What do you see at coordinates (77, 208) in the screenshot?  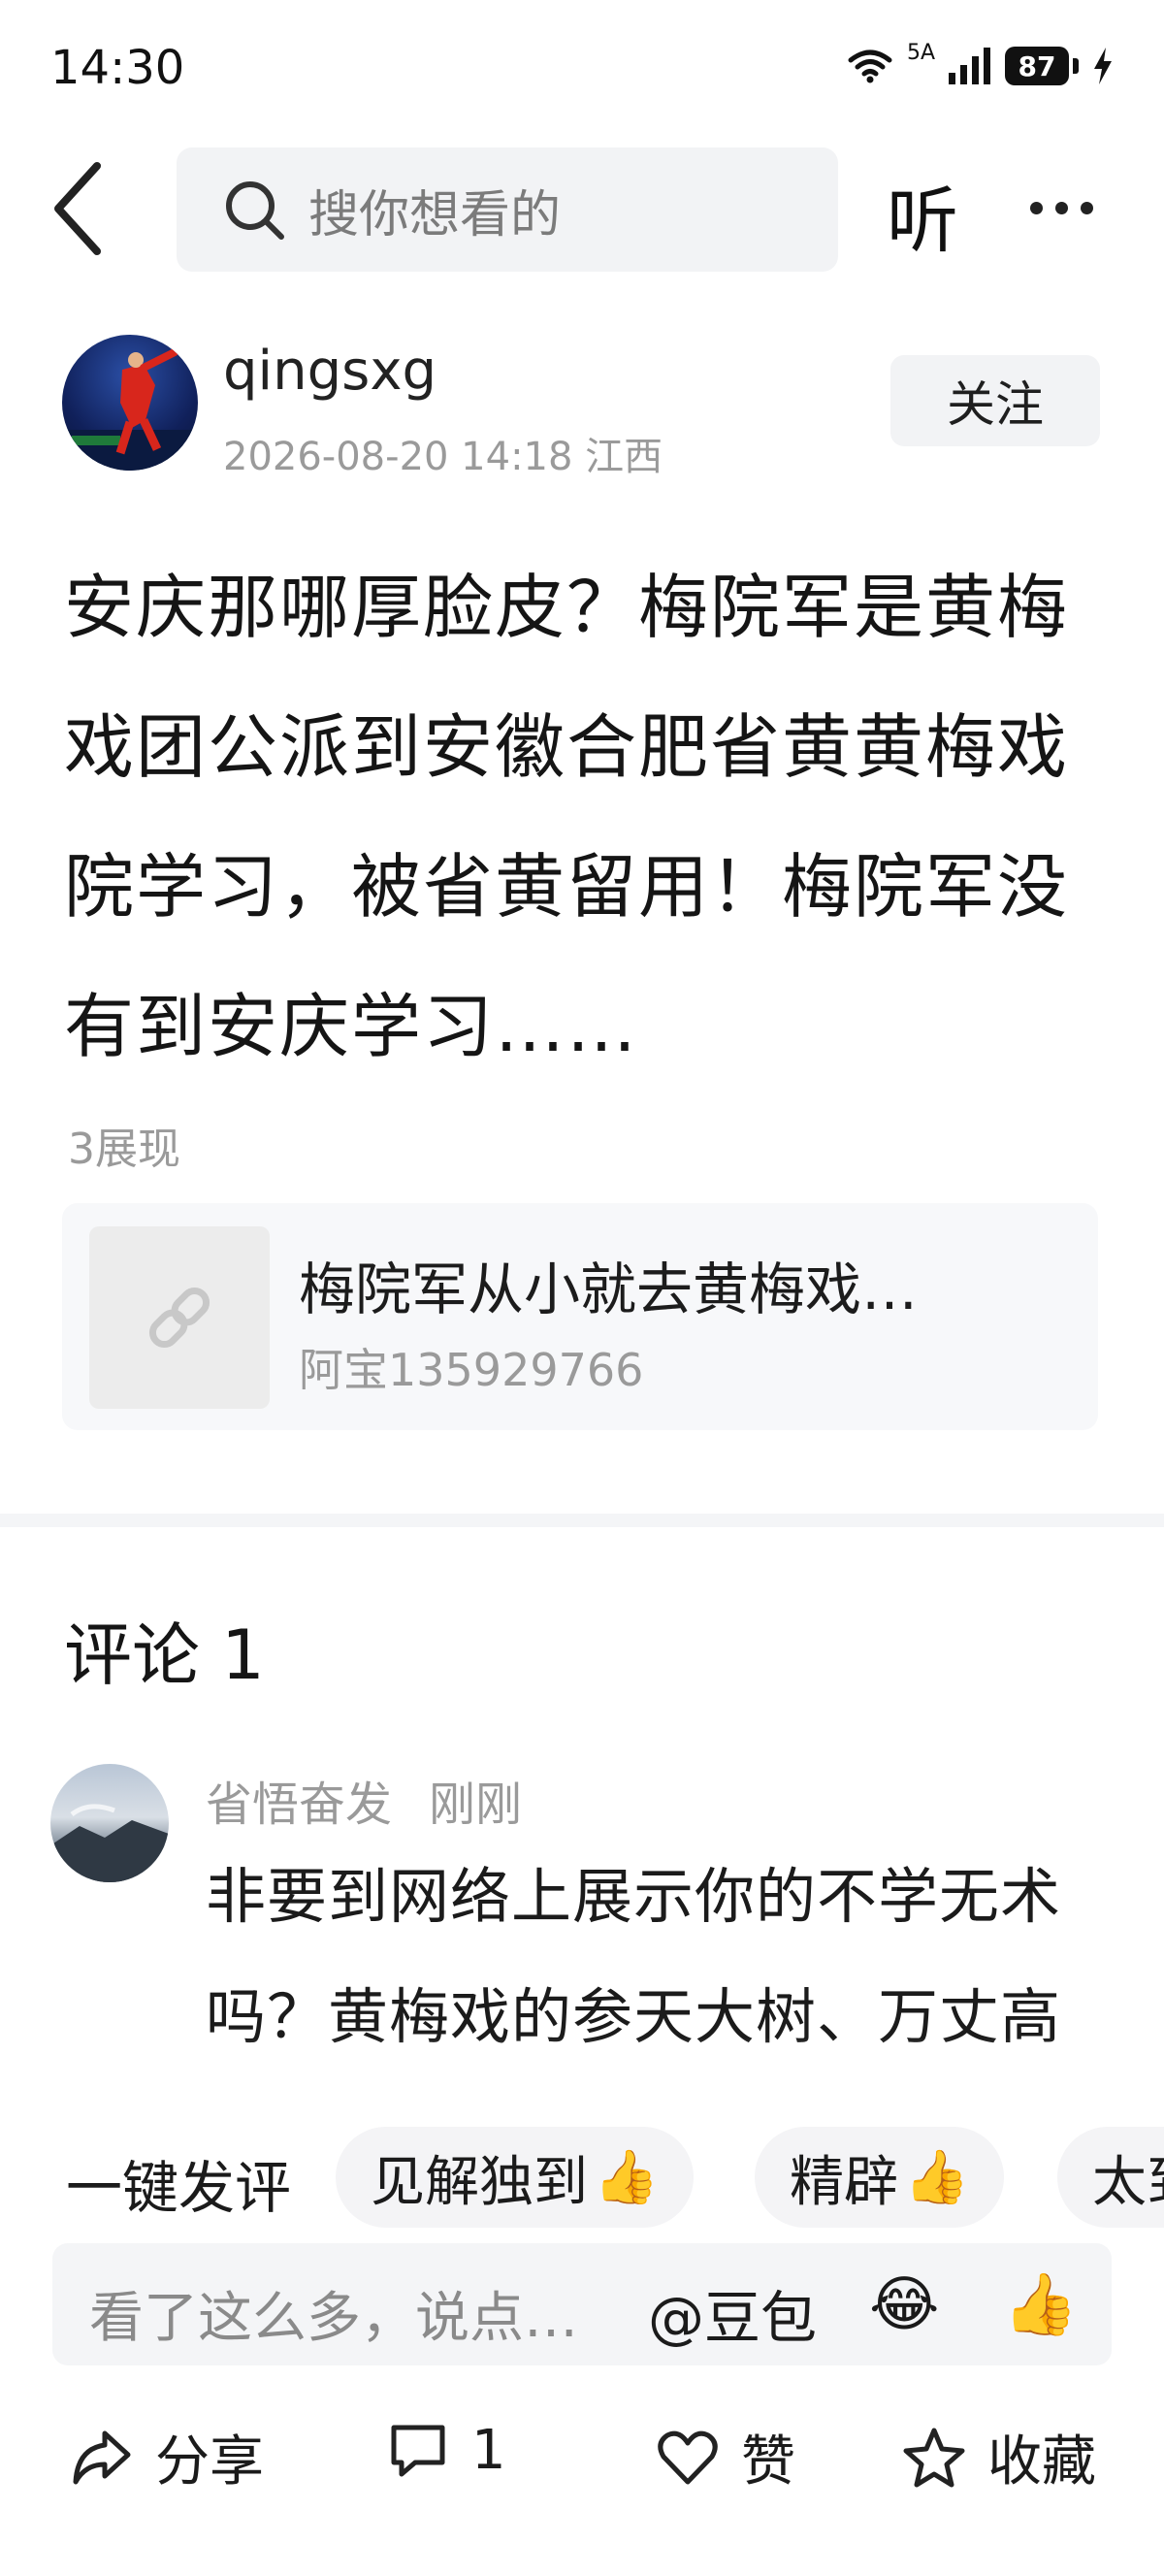 I see `back-arrow-icon` at bounding box center [77, 208].